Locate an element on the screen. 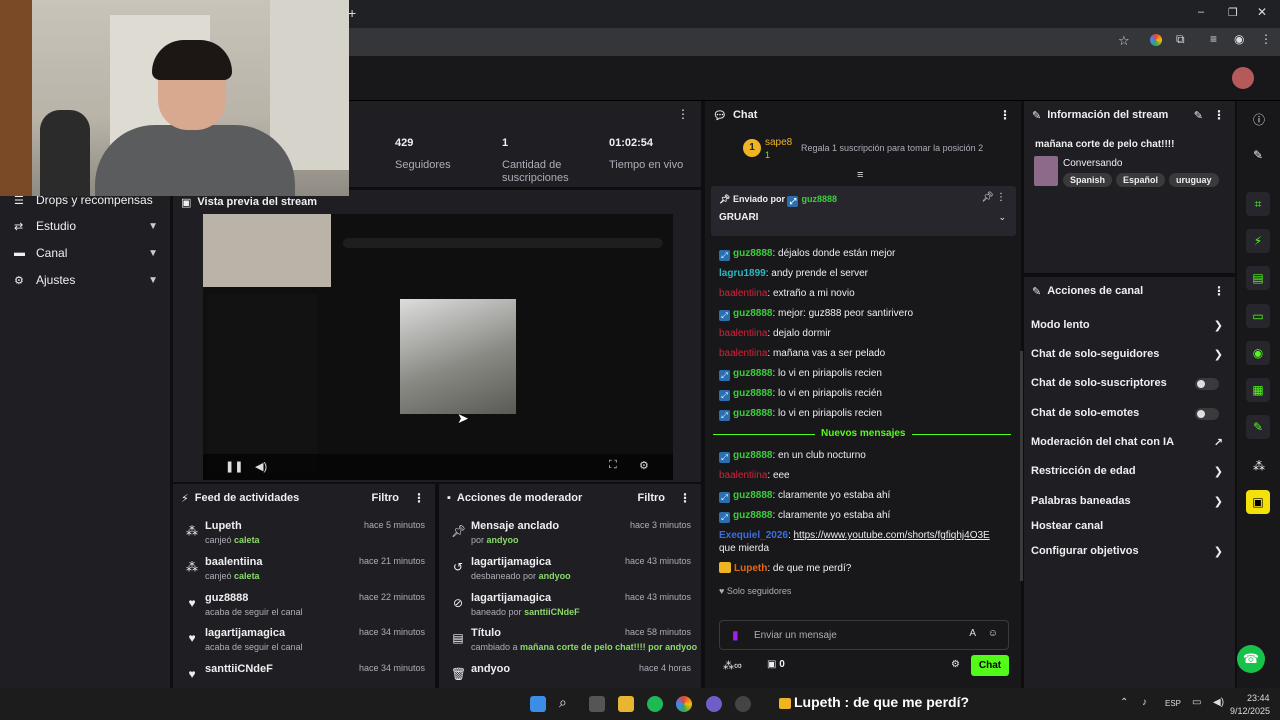 Image resolution: width=1280 pixels, height=720 pixels. sidebar-item-studio: ⇄ Estudio ▼ is located at coordinates (89, 226).